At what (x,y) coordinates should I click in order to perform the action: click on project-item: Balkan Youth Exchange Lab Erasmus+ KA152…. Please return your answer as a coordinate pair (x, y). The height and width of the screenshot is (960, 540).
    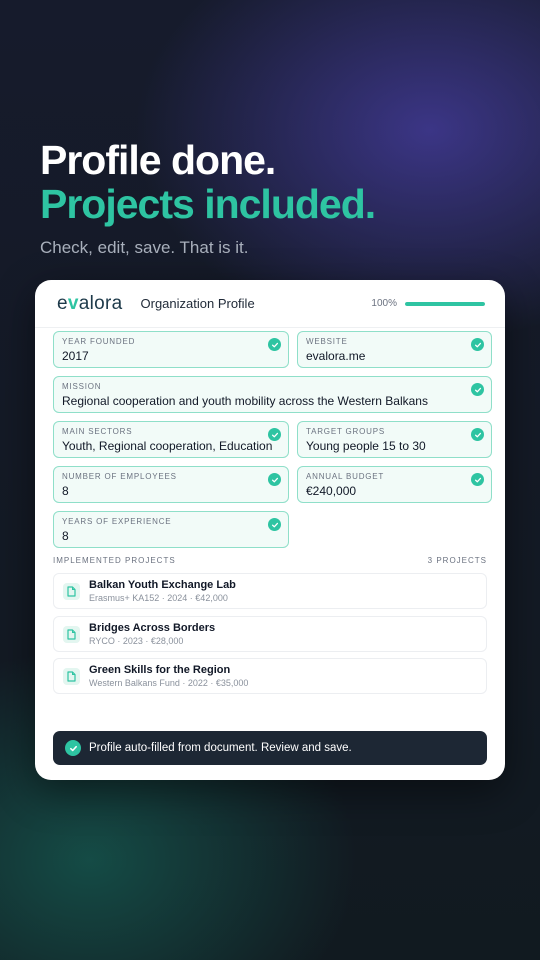
    Looking at the image, I should click on (270, 591).